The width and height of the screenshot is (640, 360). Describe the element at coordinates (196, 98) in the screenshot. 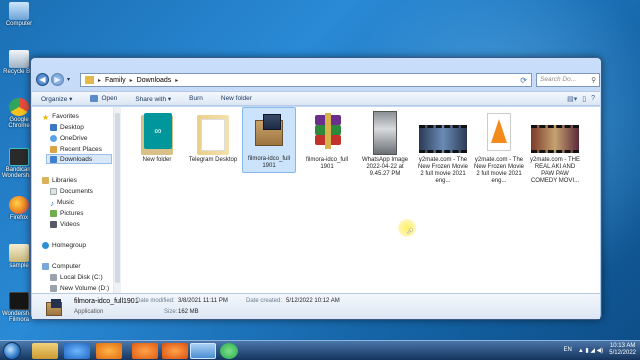

I see `burn-button: Burn` at that location.